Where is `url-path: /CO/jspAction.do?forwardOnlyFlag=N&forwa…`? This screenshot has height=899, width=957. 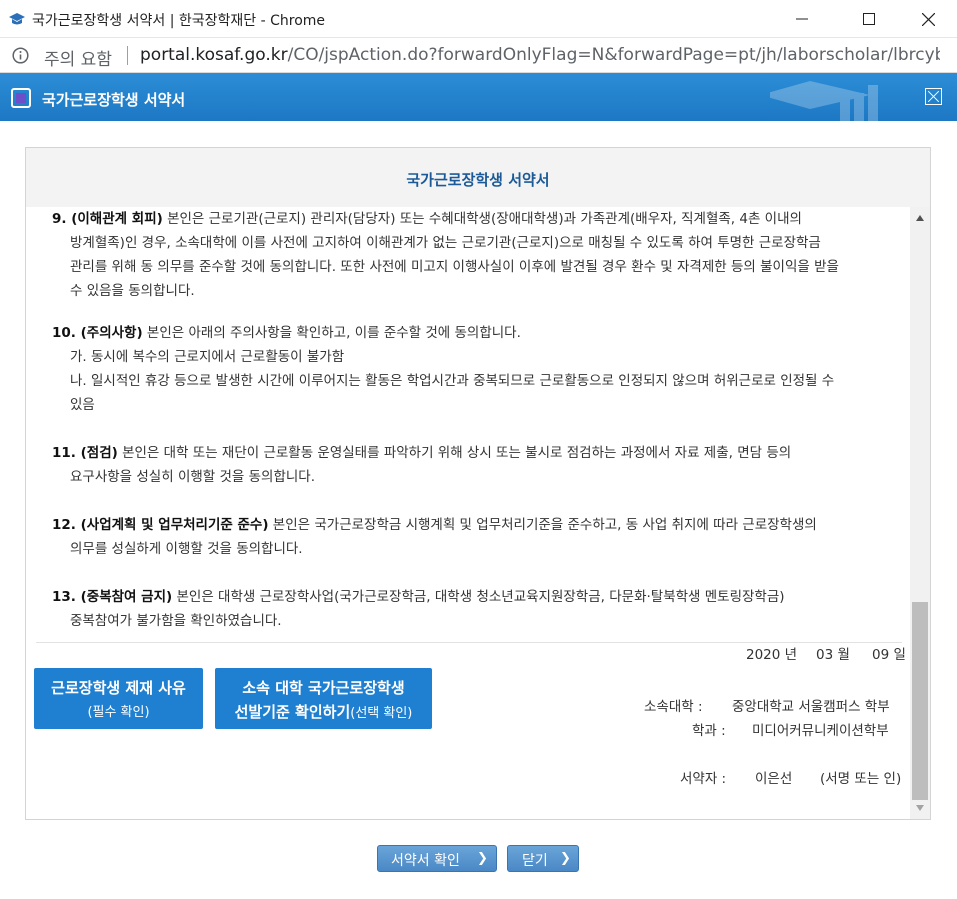 url-path: /CO/jspAction.do?forwardOnlyFlag=N&forwa… is located at coordinates (613, 55).